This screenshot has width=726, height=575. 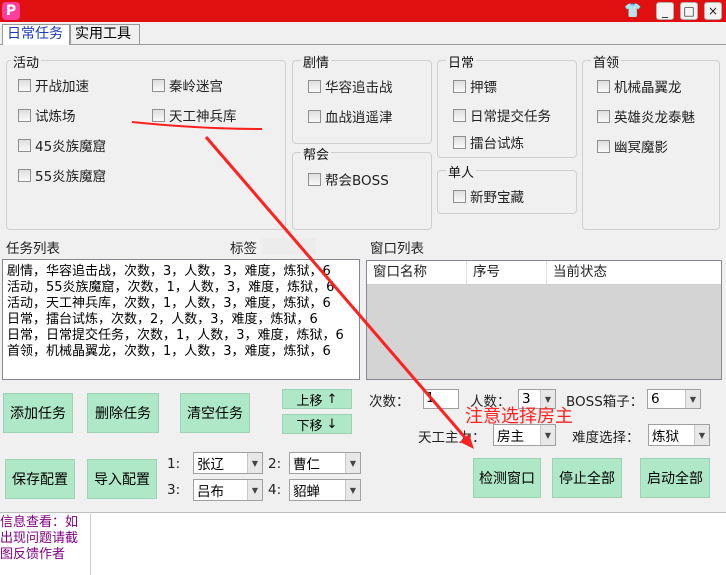 I want to click on tab-daily-tasks: 日常任务, so click(x=36, y=34).